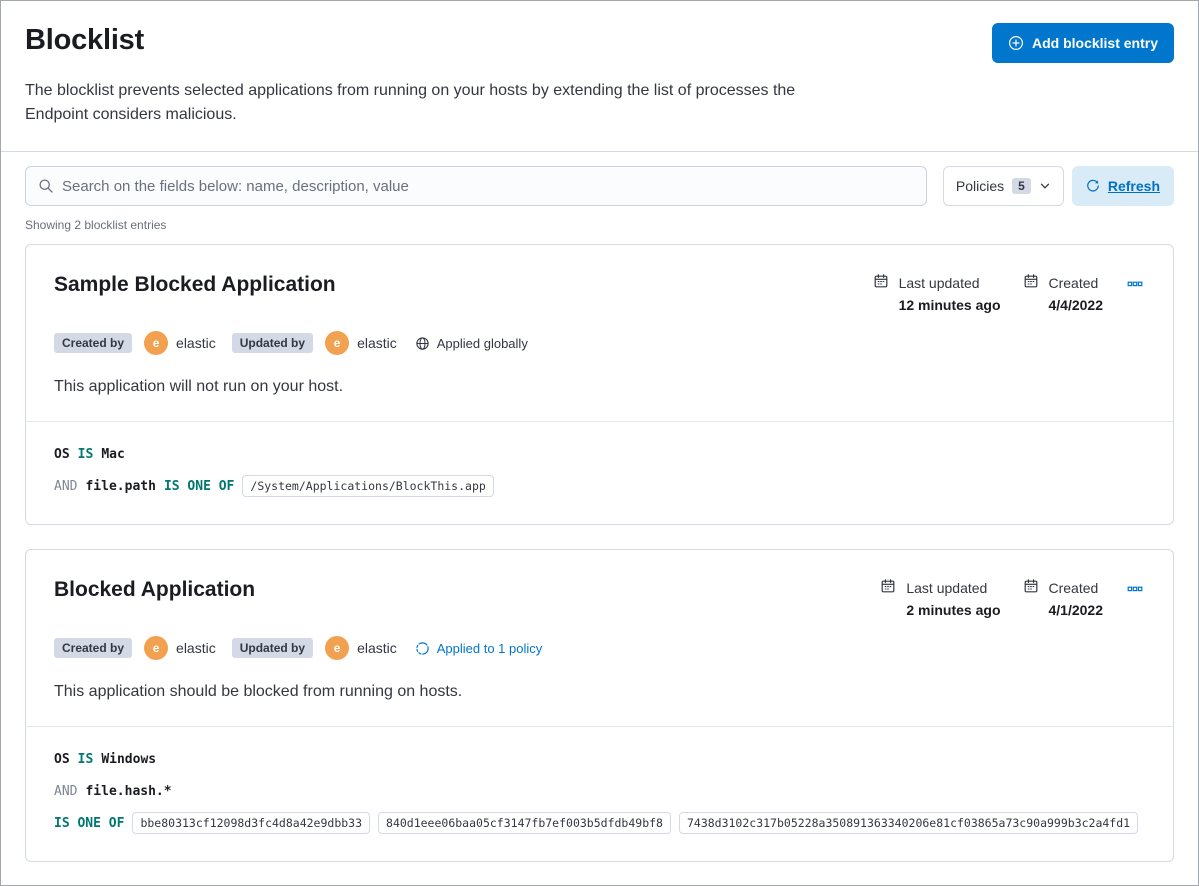 This screenshot has width=1199, height=886. Describe the element at coordinates (368, 486) in the screenshot. I see `condition-value-chip: /System/Applications/BlockThis.app` at that location.